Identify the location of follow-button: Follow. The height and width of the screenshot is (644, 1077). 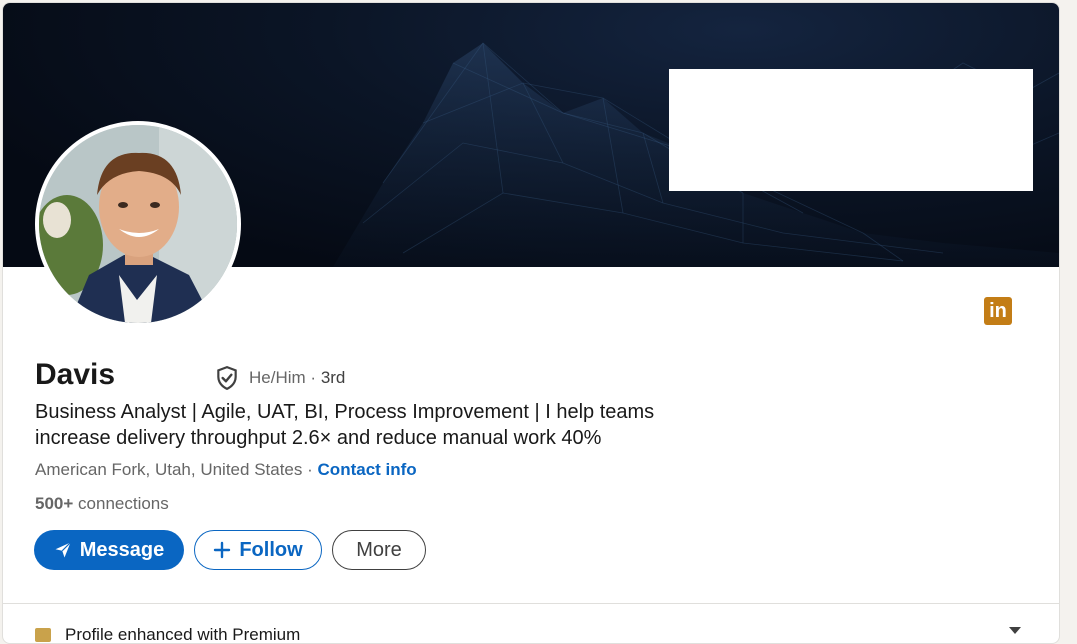
(258, 550).